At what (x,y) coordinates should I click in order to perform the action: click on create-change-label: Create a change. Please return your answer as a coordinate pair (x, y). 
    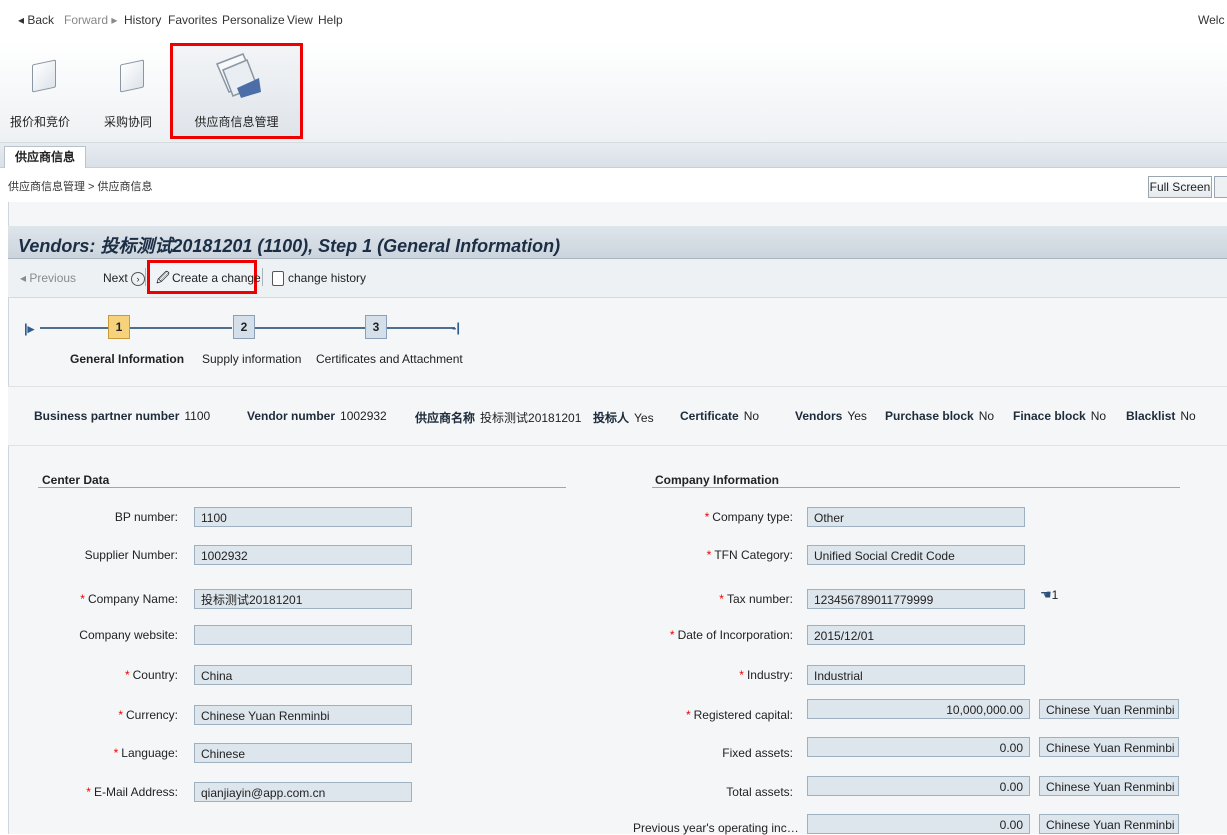
    Looking at the image, I should click on (216, 278).